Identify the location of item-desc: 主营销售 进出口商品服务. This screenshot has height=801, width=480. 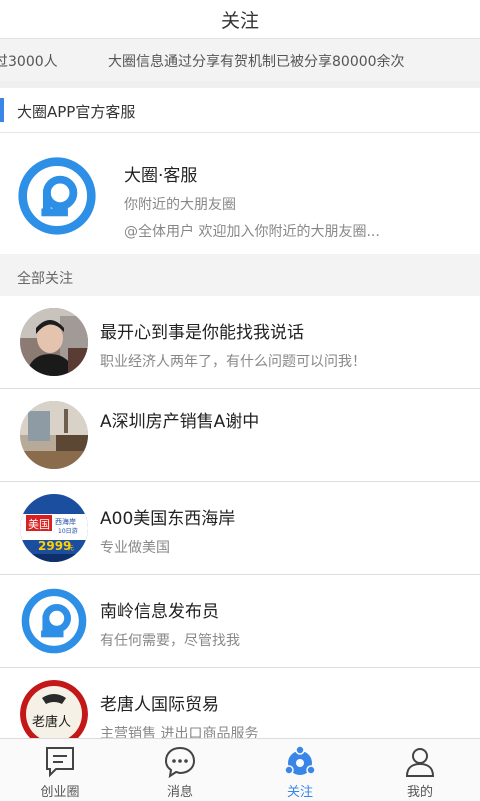
(179, 732).